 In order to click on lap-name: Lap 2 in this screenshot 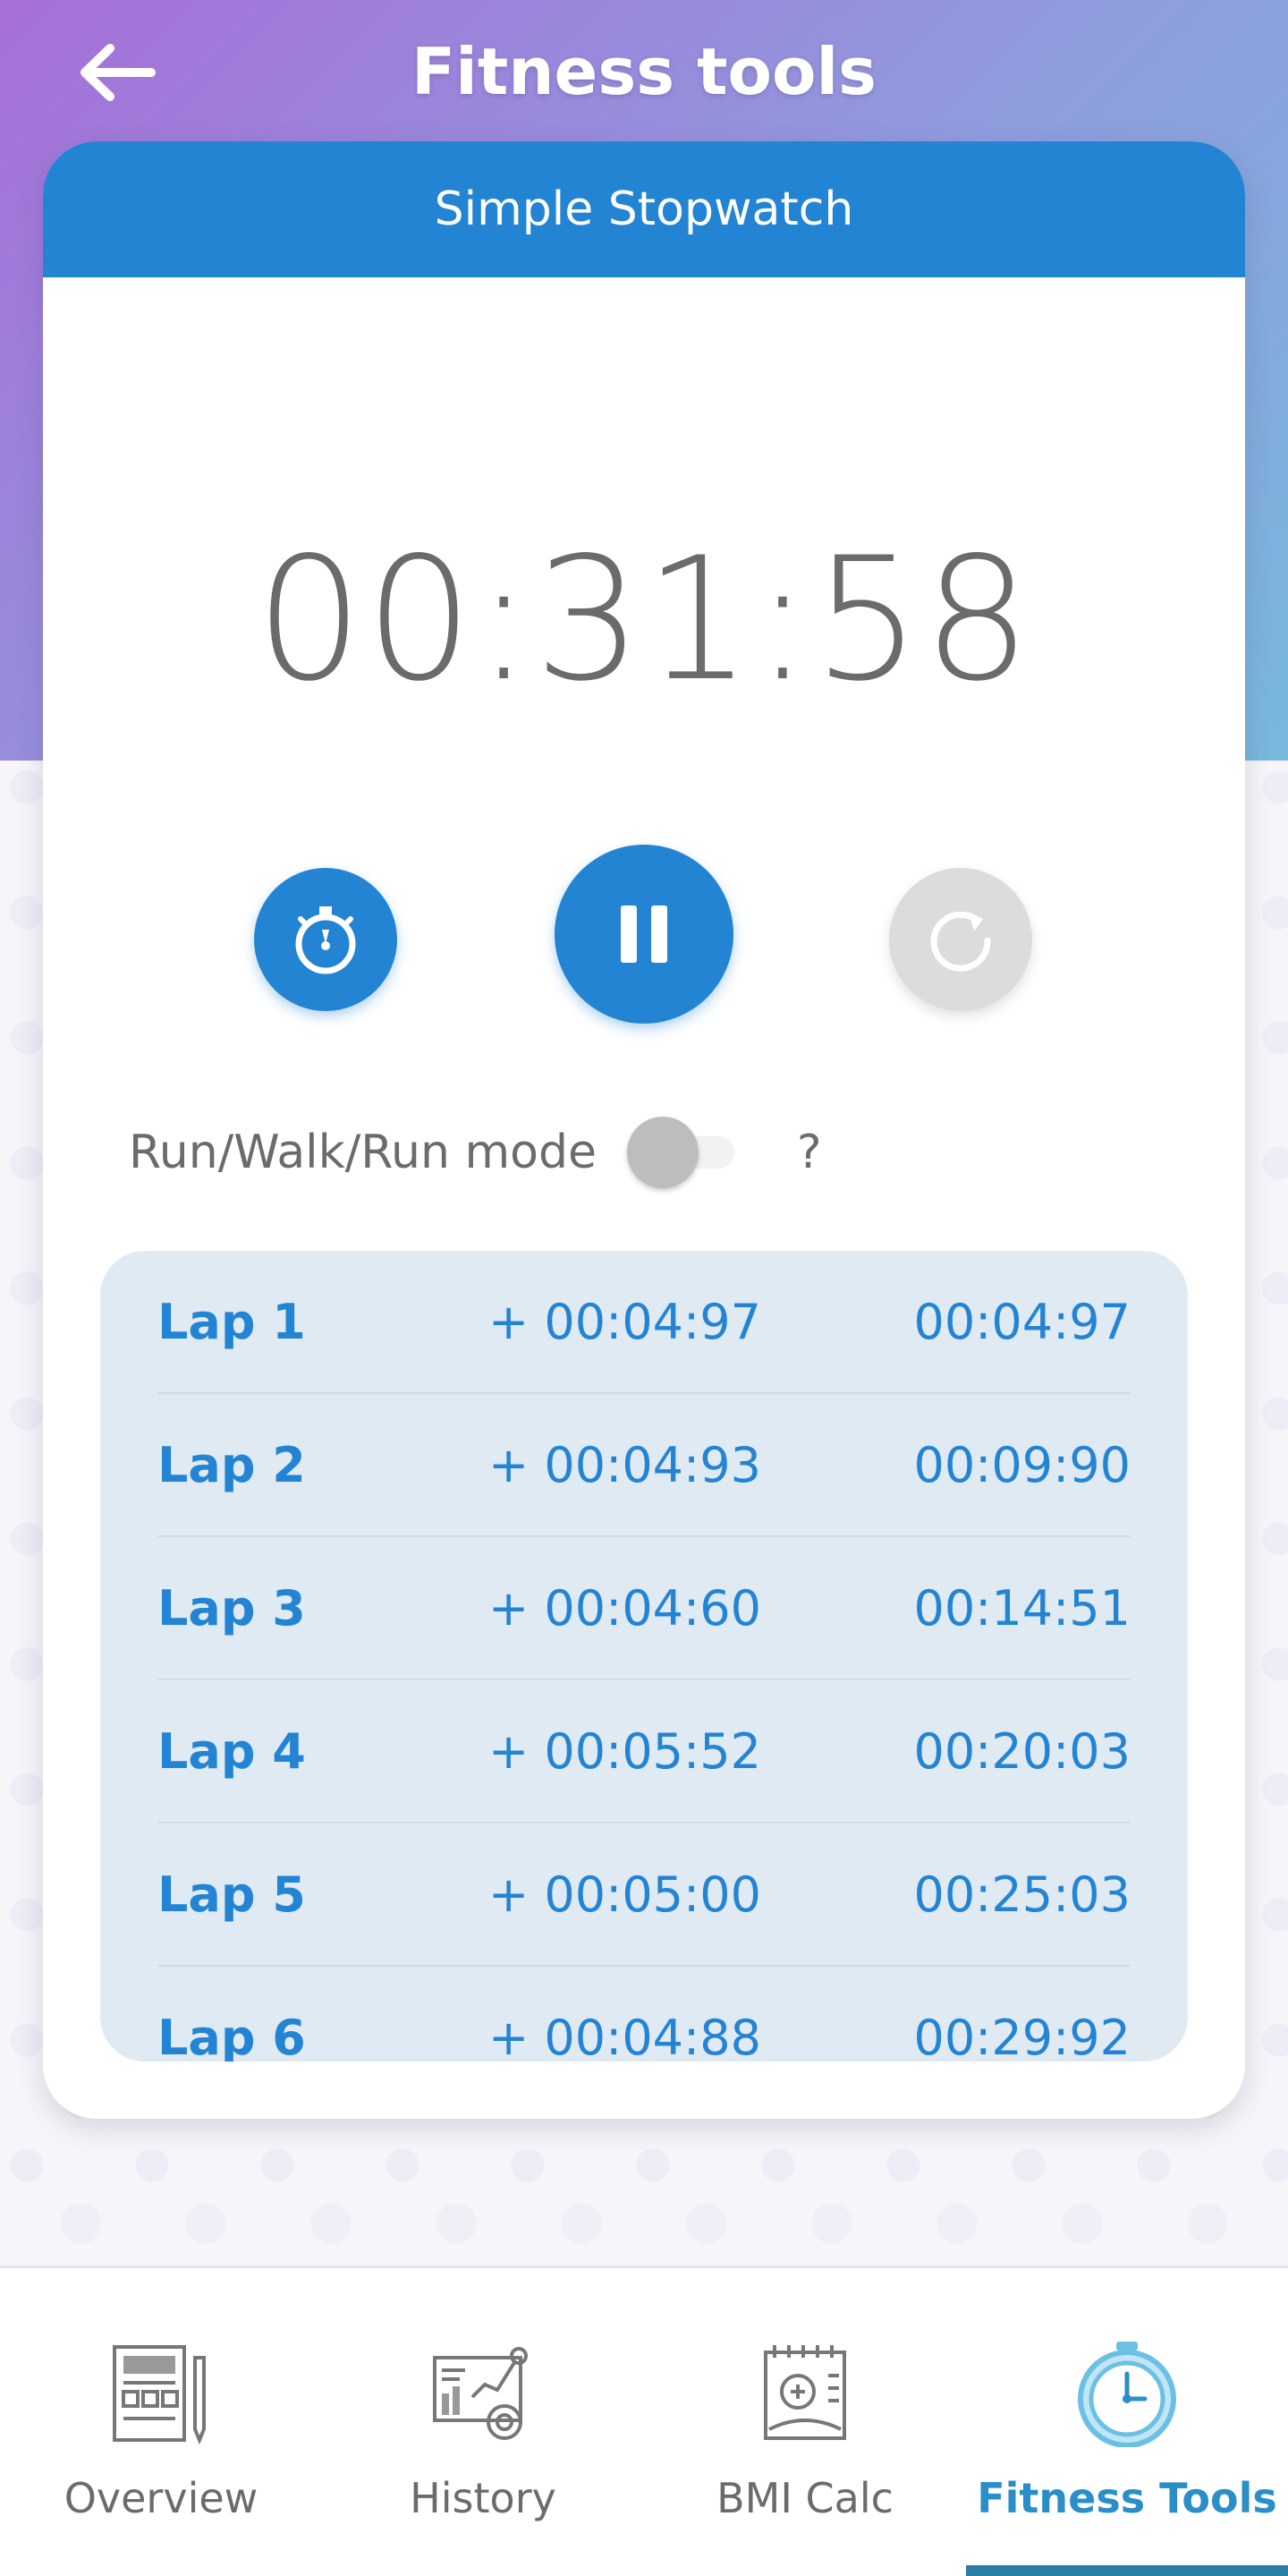, I will do `click(231, 1464)`.